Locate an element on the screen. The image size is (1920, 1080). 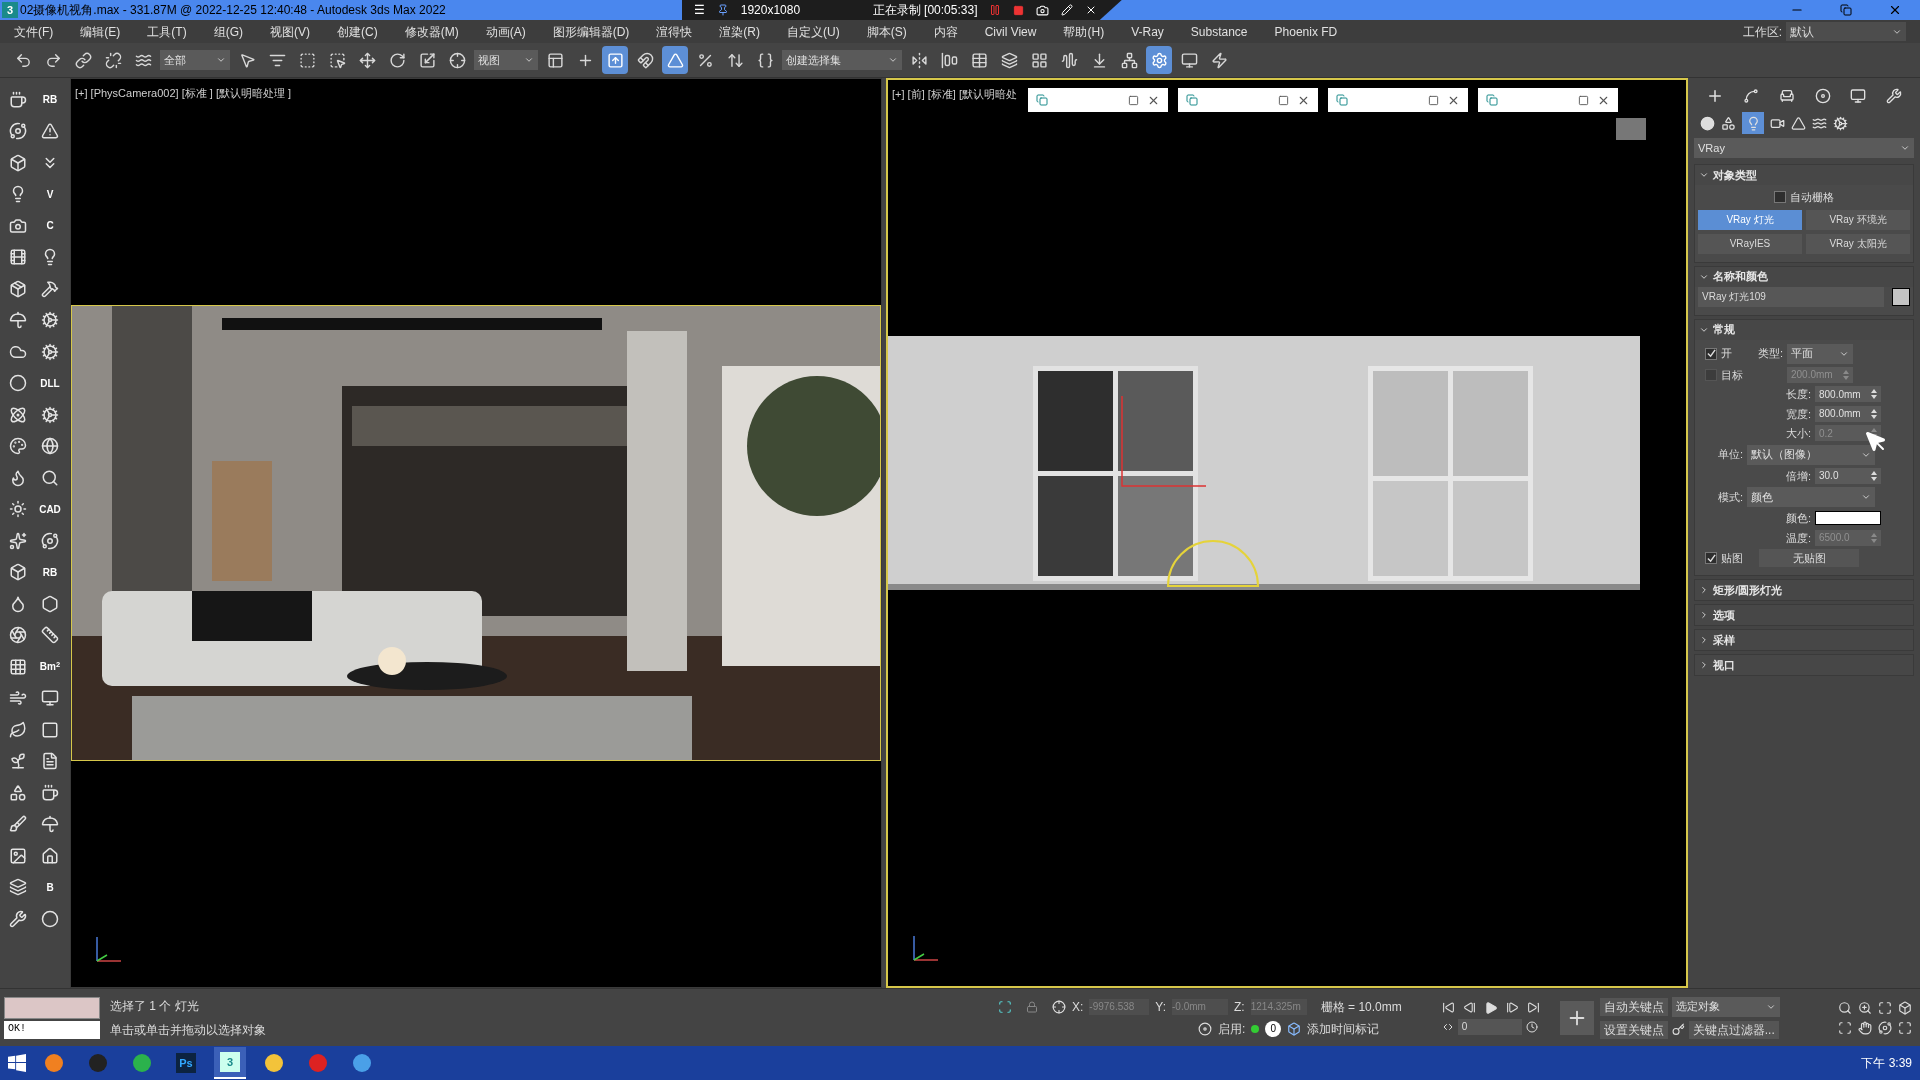
field-label: 颜色: is located at coordinates (1798, 518).